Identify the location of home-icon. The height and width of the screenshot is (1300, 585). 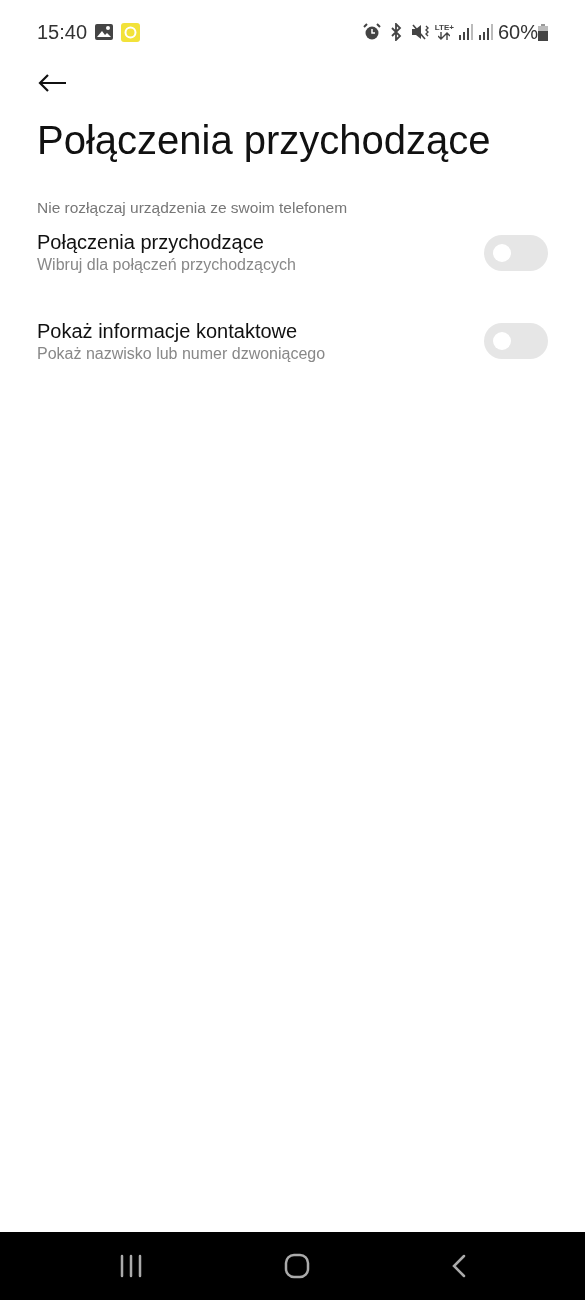
(296, 1266).